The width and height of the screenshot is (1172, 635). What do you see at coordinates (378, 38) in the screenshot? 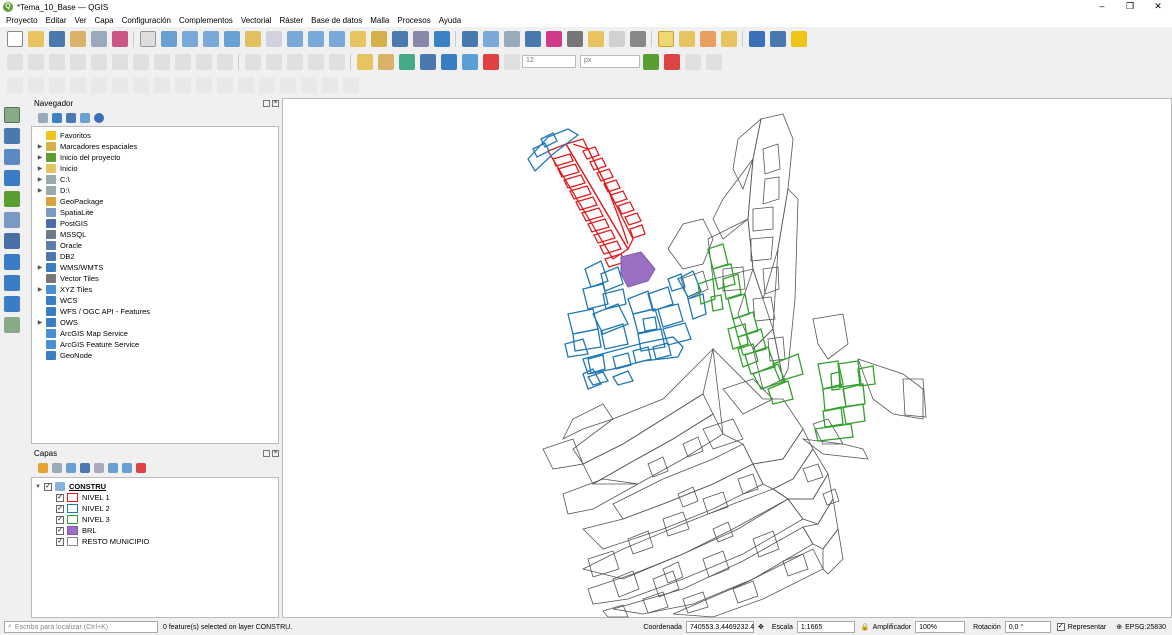
I see `show-bookmarks-icon` at bounding box center [378, 38].